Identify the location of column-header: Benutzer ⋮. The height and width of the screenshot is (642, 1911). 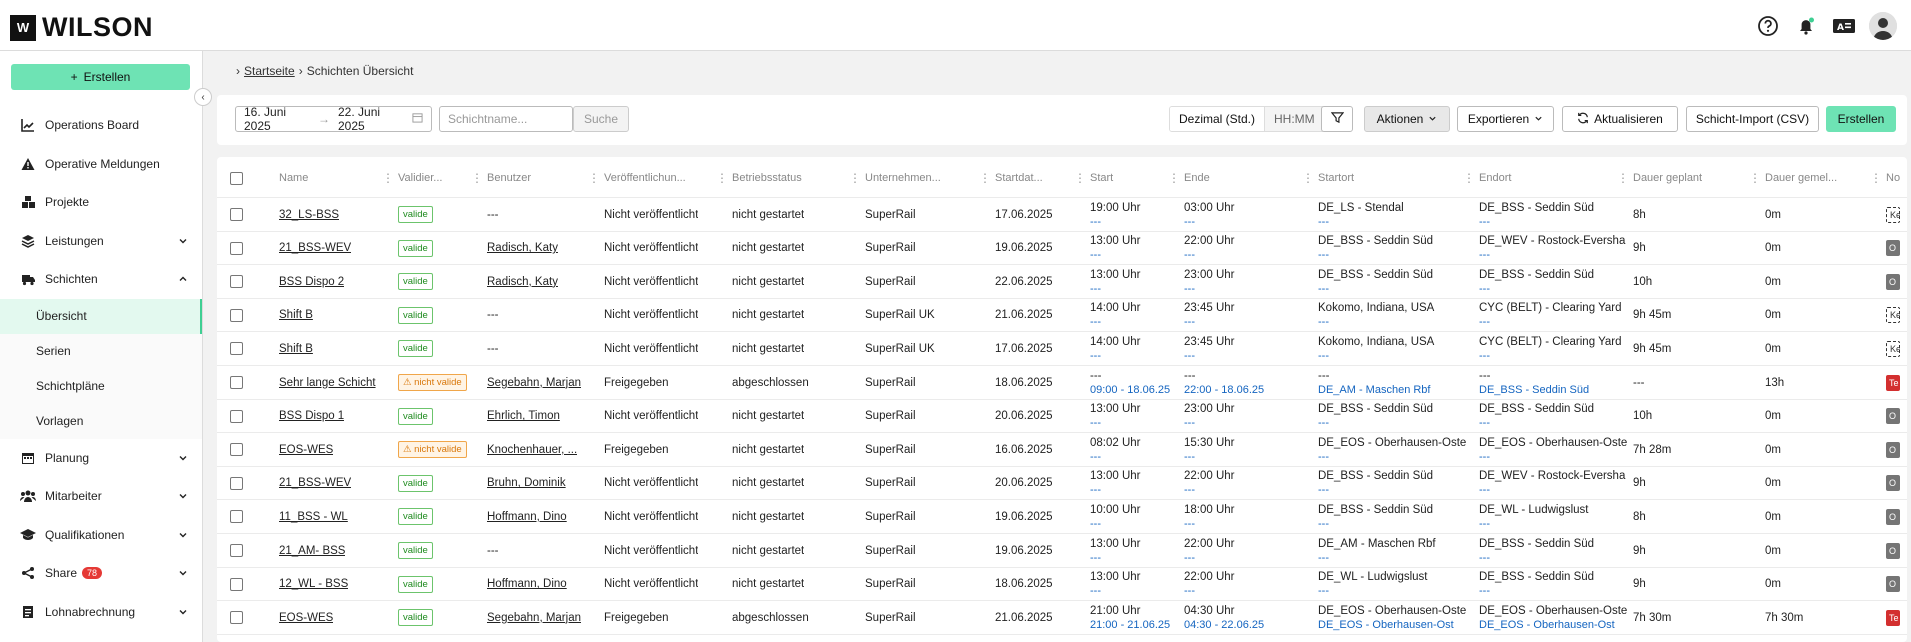
(545, 178).